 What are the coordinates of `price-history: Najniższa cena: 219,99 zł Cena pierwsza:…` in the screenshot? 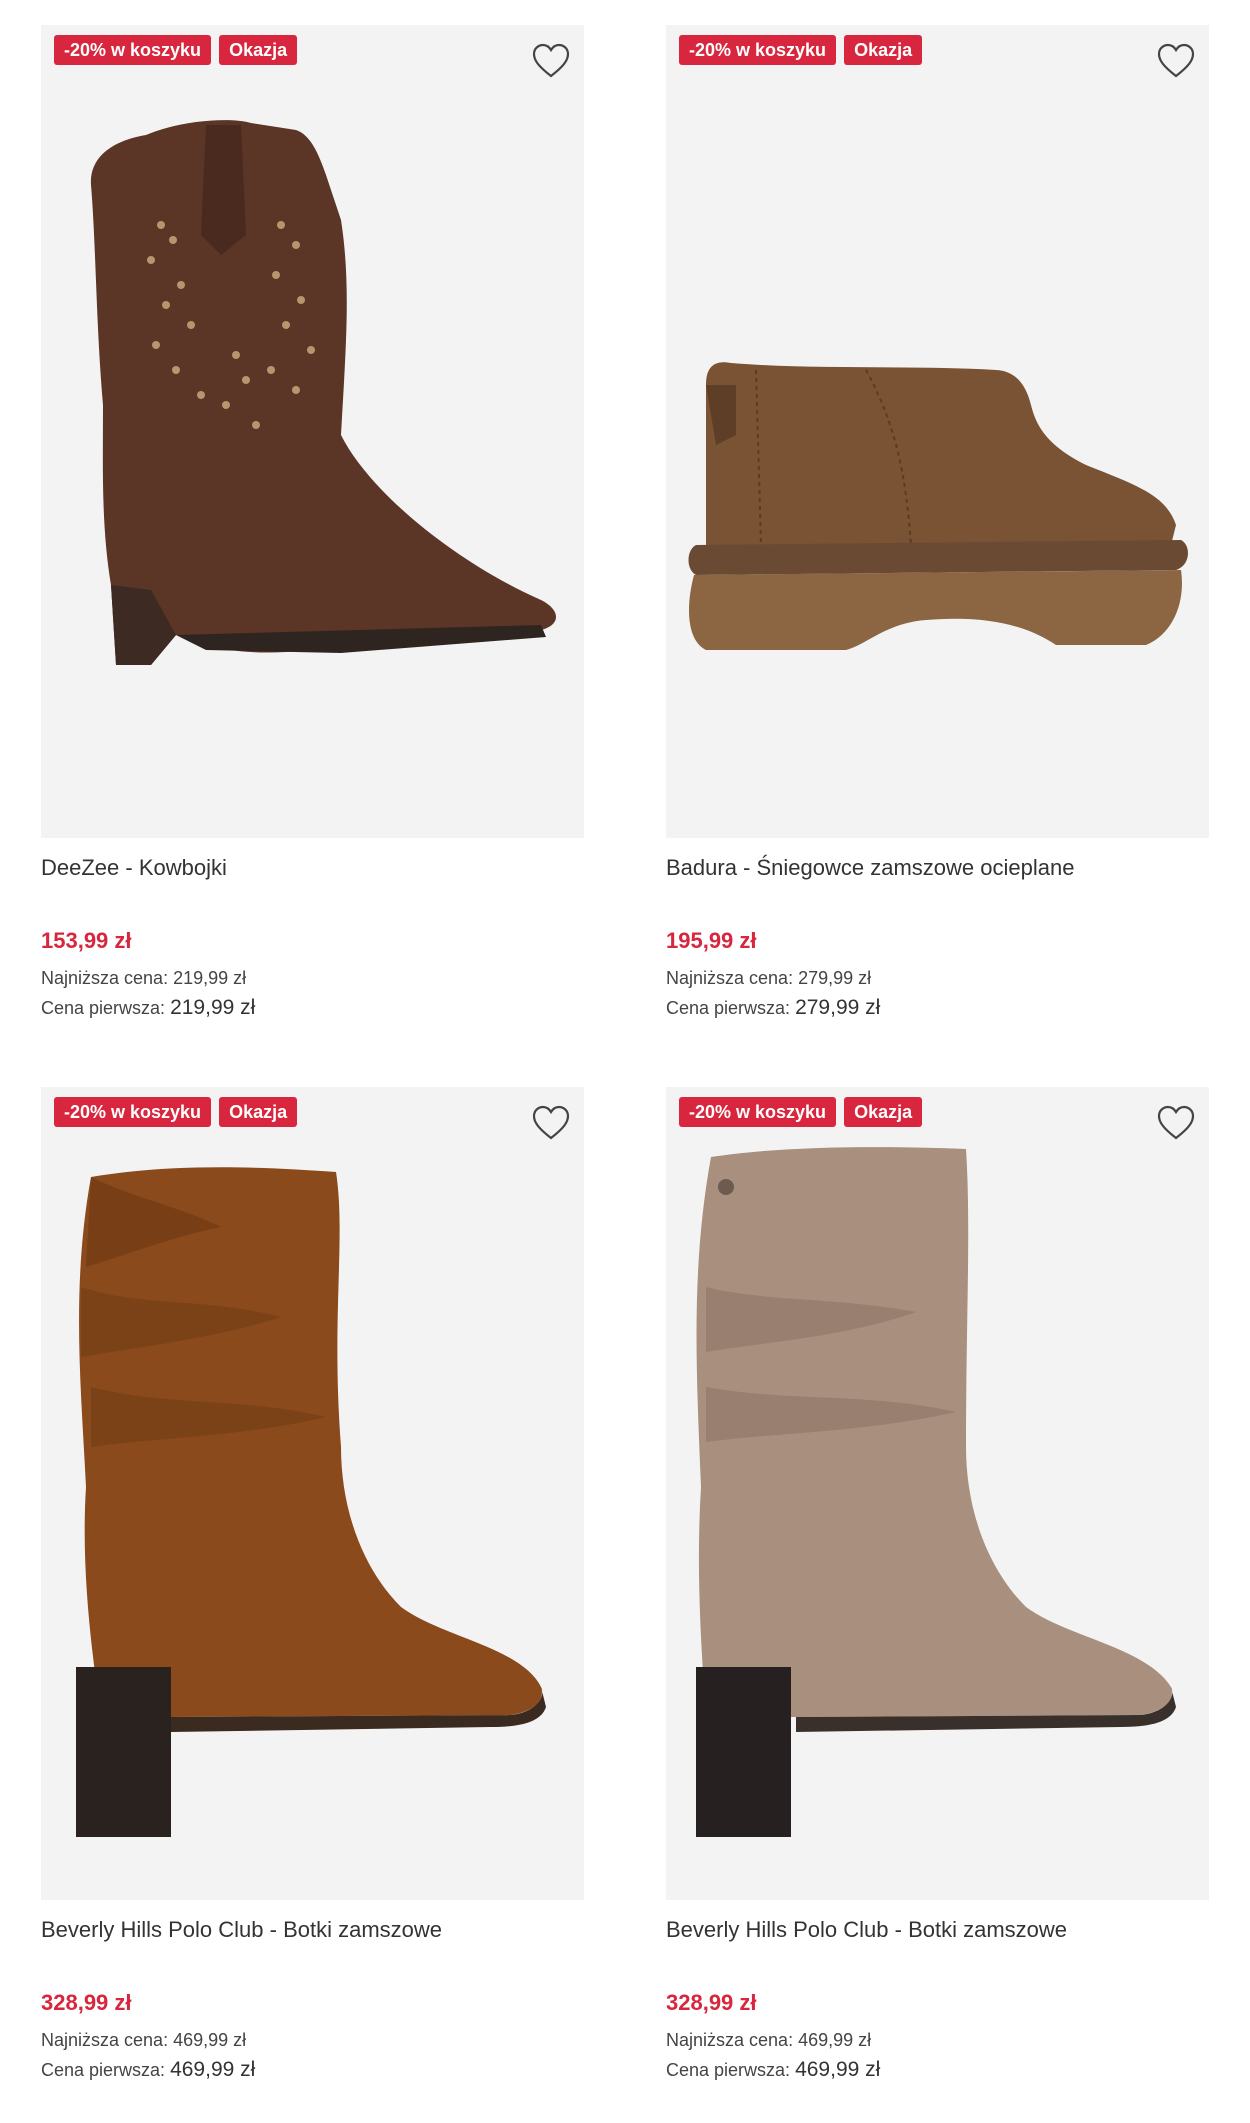 It's located at (312, 993).